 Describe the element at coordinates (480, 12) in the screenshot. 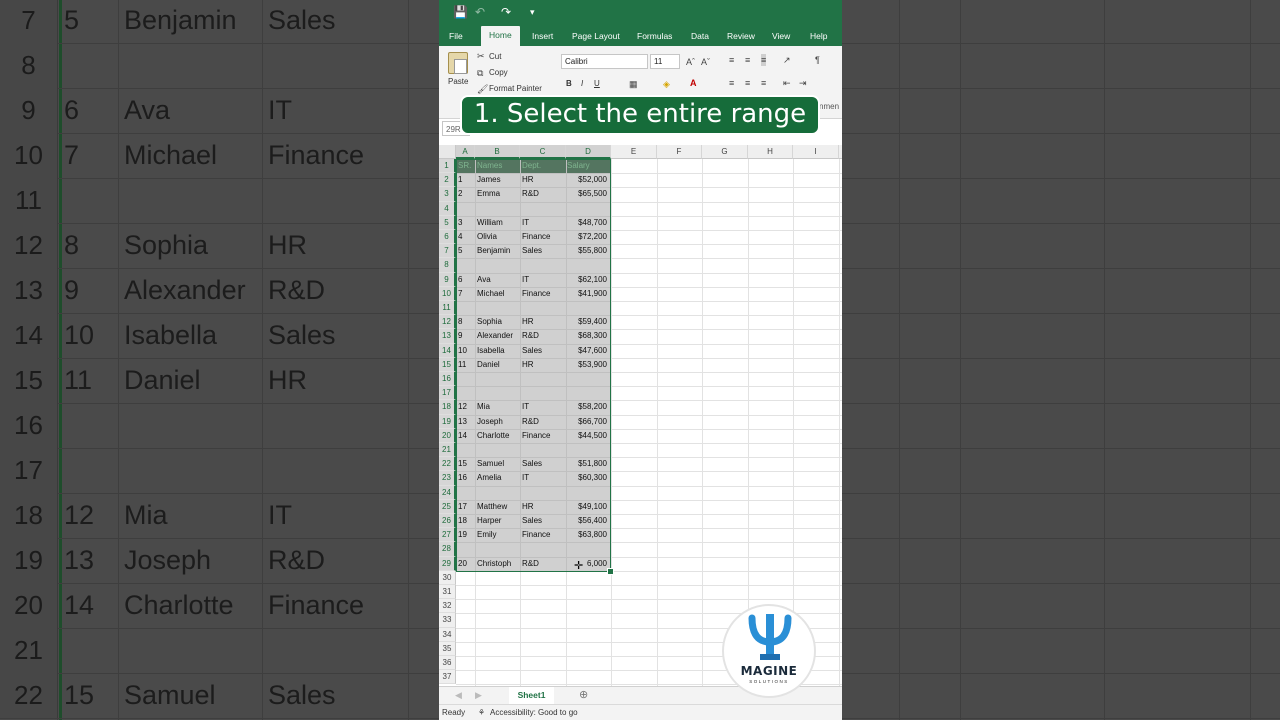

I see `undo-icon: ↶` at that location.